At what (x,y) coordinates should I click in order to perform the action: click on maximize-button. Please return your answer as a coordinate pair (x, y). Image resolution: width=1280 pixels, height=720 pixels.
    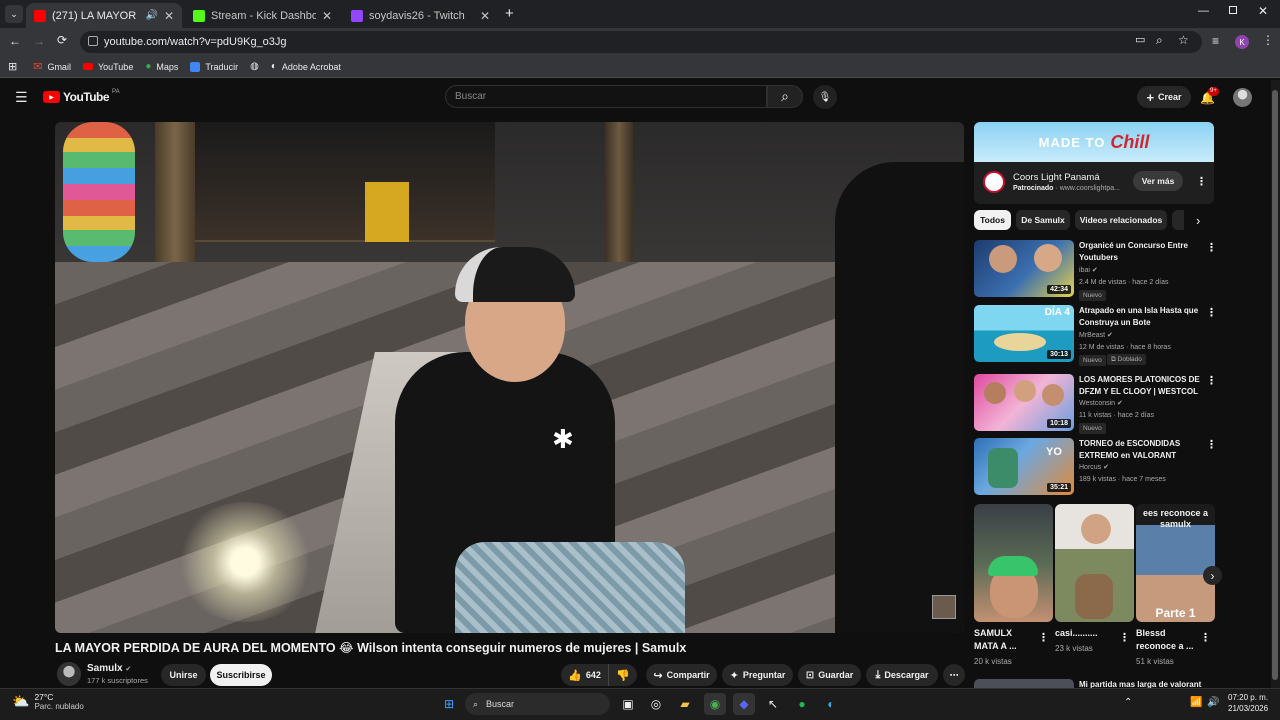
    Looking at the image, I should click on (1233, 10).